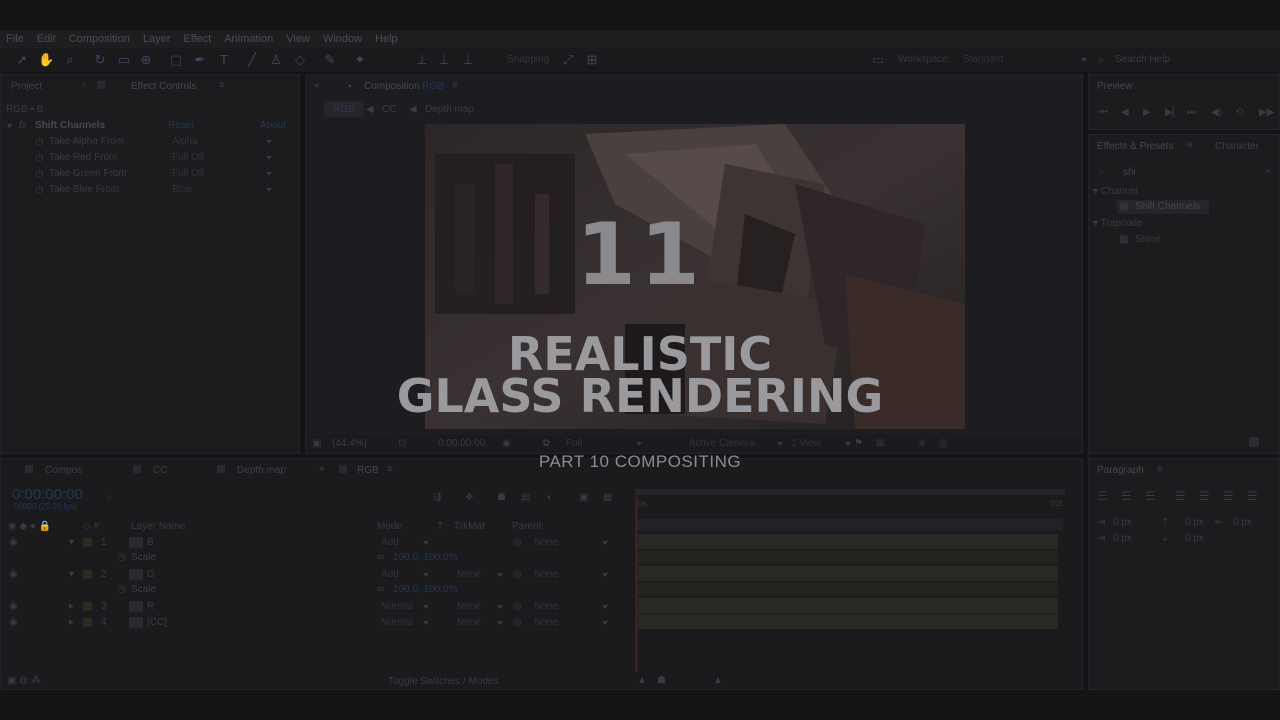 The image size is (1280, 720). I want to click on camera-select: Active Camera, so click(736, 443).